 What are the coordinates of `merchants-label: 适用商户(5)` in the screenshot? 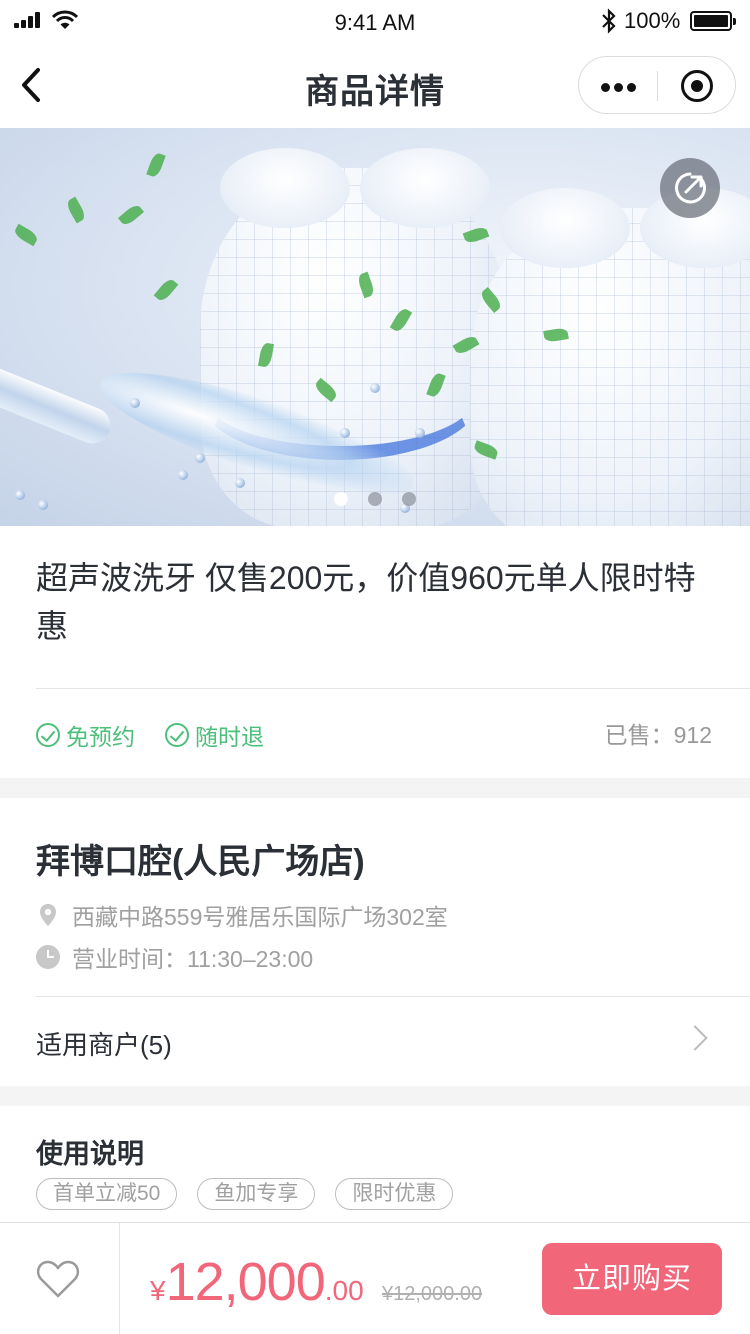 It's located at (104, 1045).